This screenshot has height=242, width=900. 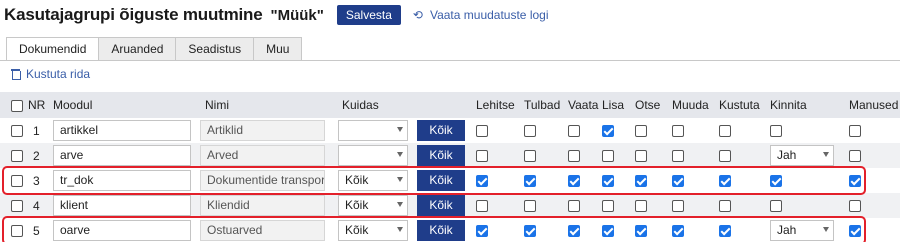 I want to click on module-input: klient, so click(x=122, y=205).